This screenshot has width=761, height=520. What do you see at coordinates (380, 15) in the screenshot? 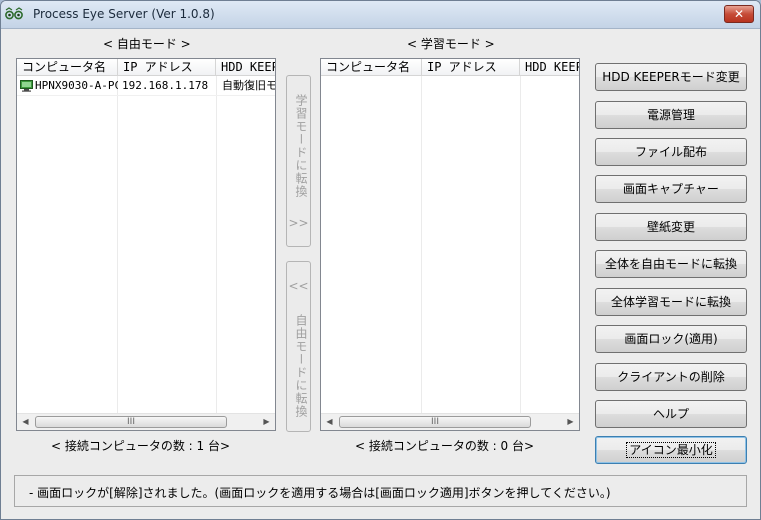
I see `title-bar: Process Eye Server (Ver 1.0.8) ✕` at bounding box center [380, 15].